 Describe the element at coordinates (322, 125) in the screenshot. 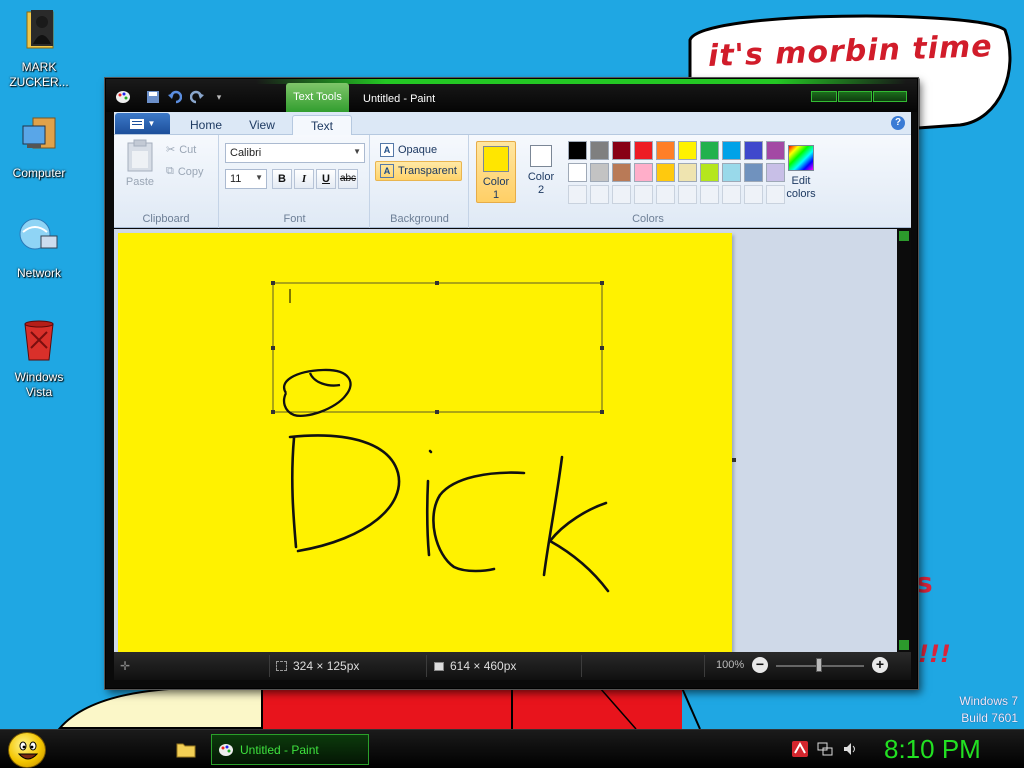

I see `tab-text: Text` at that location.